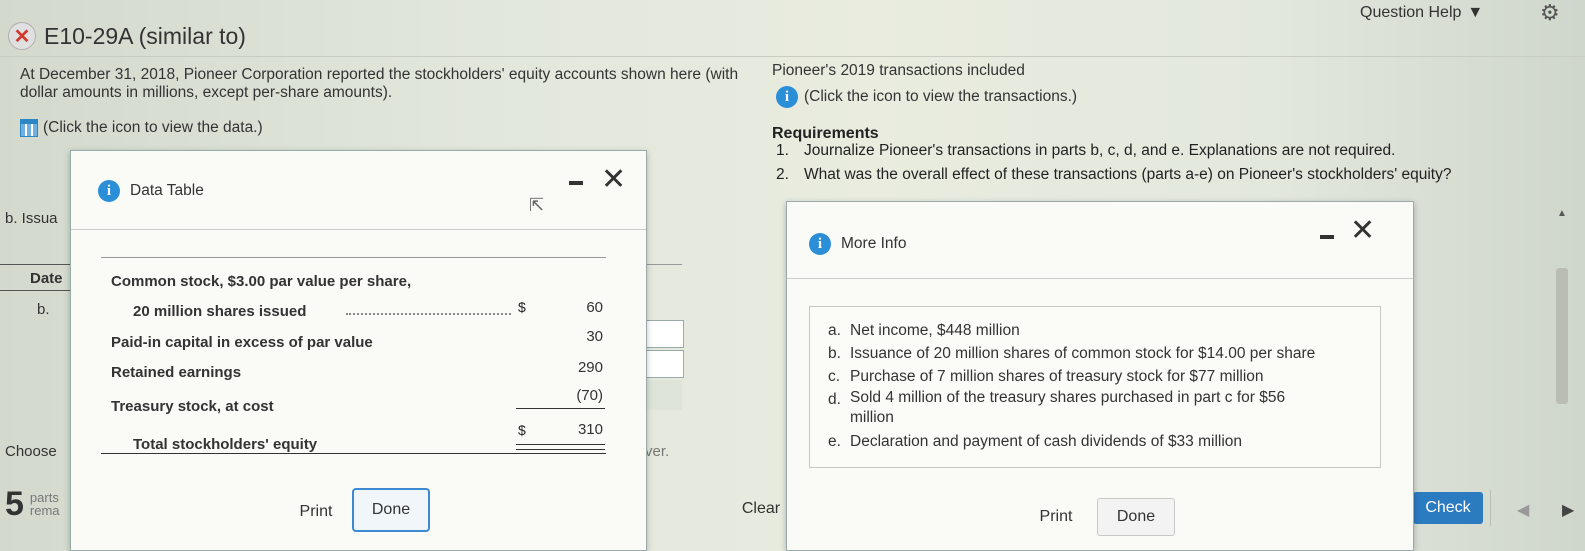  Describe the element at coordinates (353, 453) in the screenshot. I see `total-rule` at that location.